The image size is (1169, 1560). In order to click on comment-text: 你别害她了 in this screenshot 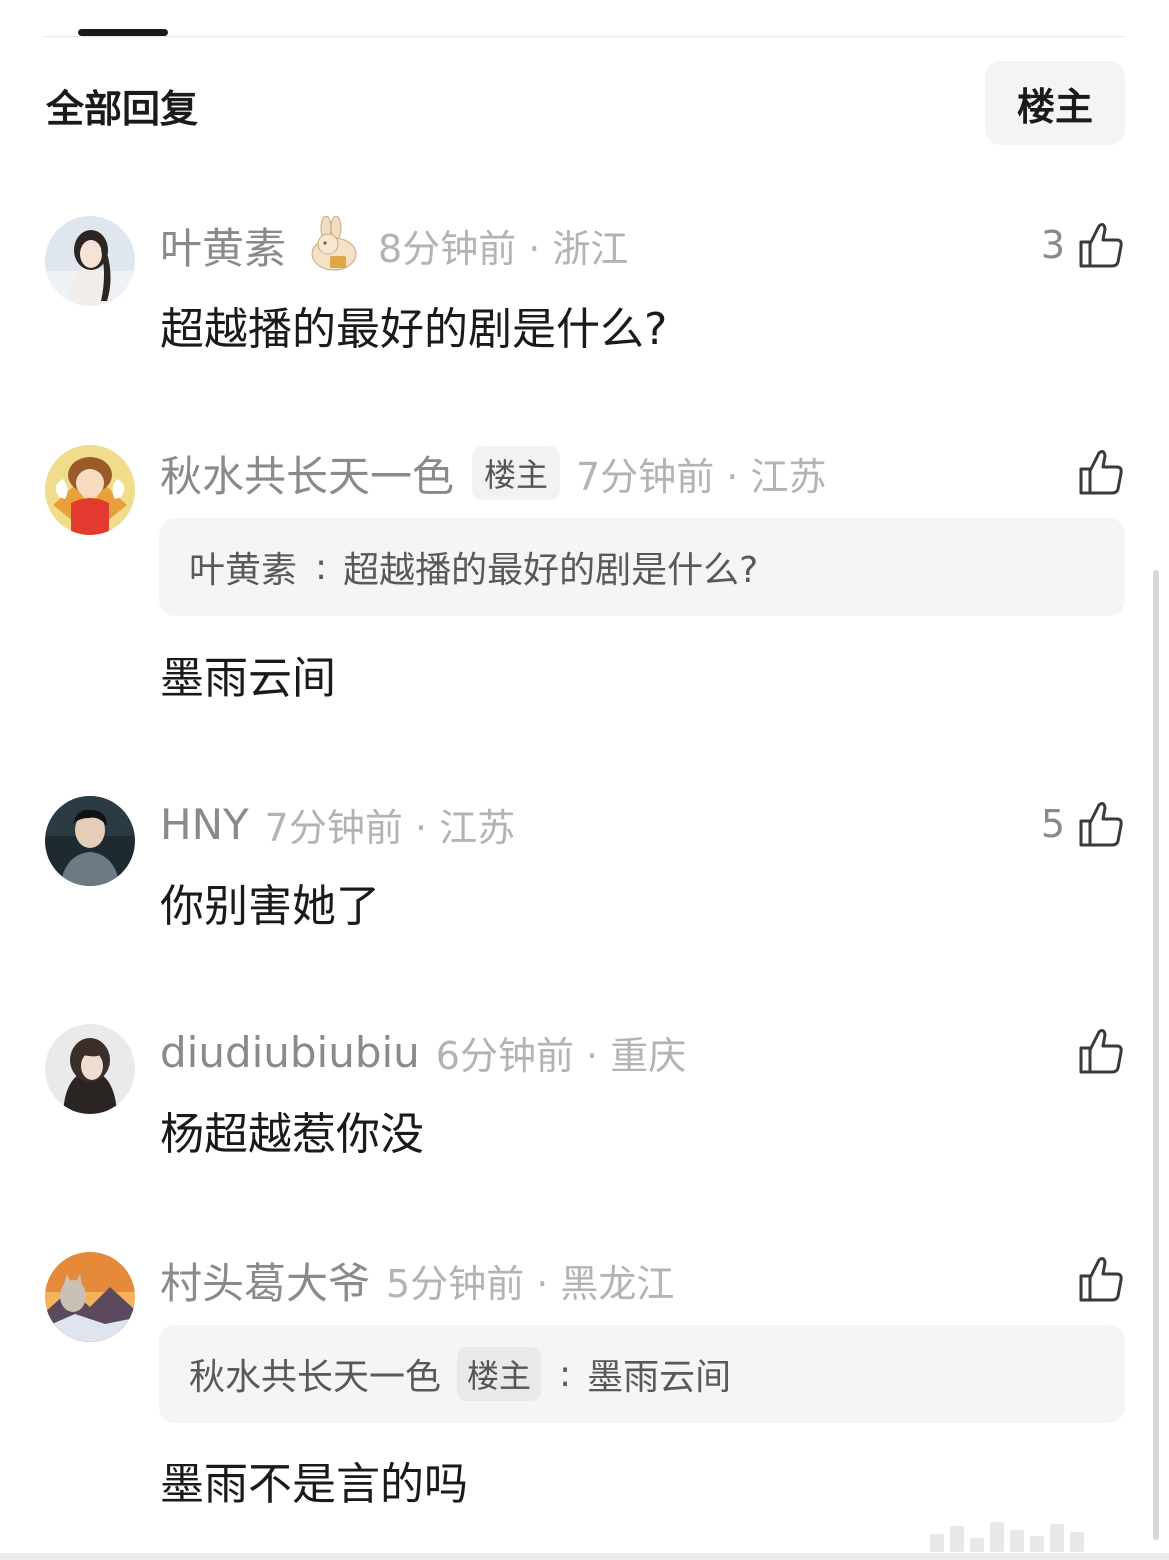, I will do `click(270, 906)`.